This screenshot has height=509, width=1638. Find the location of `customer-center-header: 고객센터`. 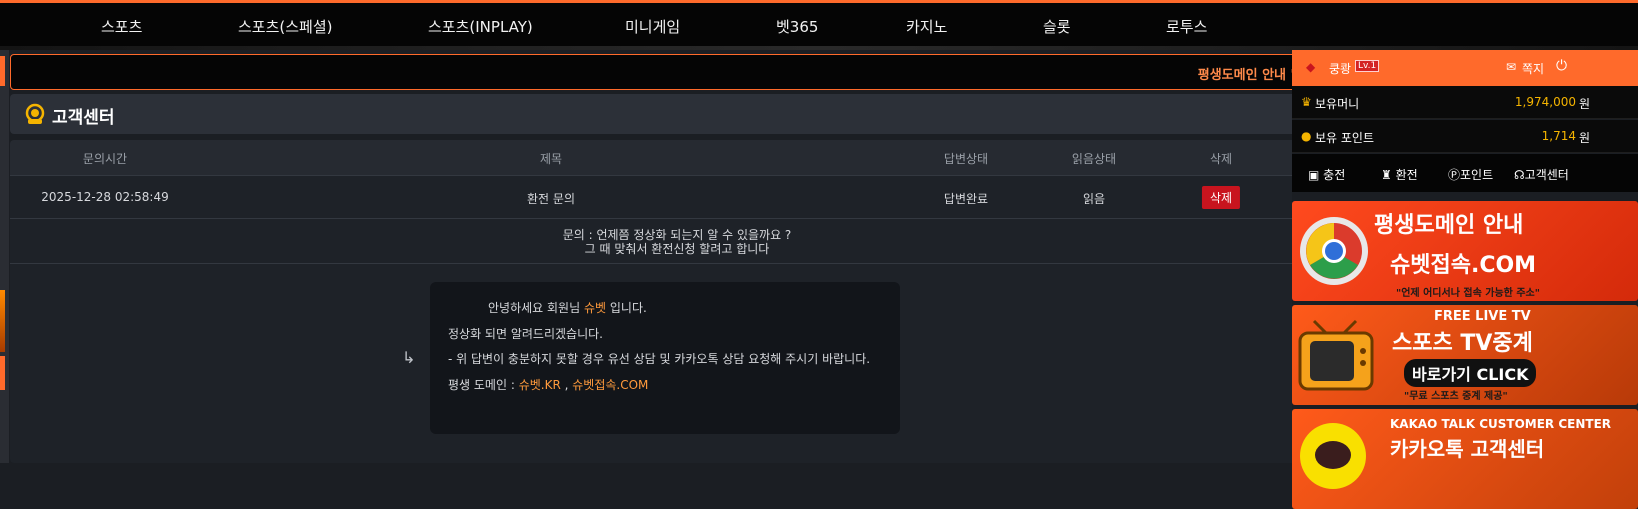

customer-center-header: 고객센터 is located at coordinates (677, 114).